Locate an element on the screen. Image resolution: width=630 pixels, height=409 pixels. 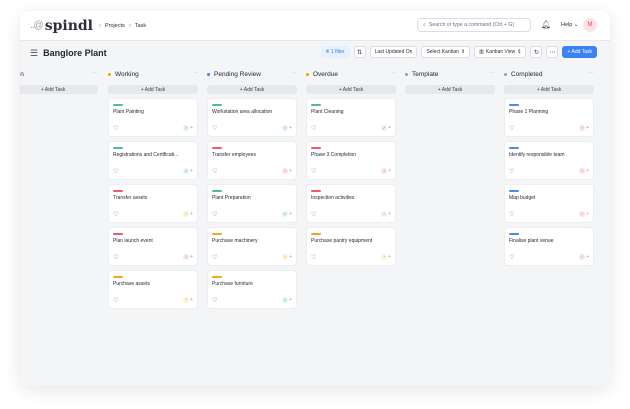
avatar: M is located at coordinates (590, 25).